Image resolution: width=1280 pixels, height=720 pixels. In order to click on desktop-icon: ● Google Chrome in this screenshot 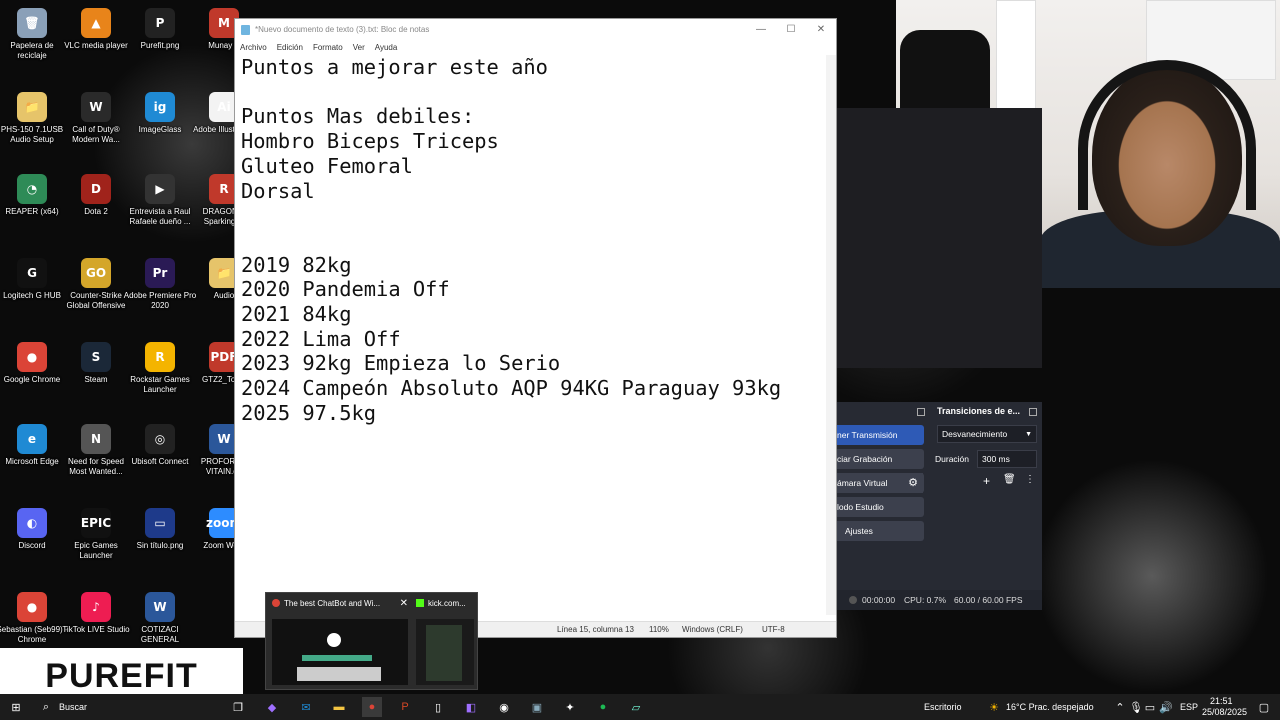, I will do `click(32, 377)`.